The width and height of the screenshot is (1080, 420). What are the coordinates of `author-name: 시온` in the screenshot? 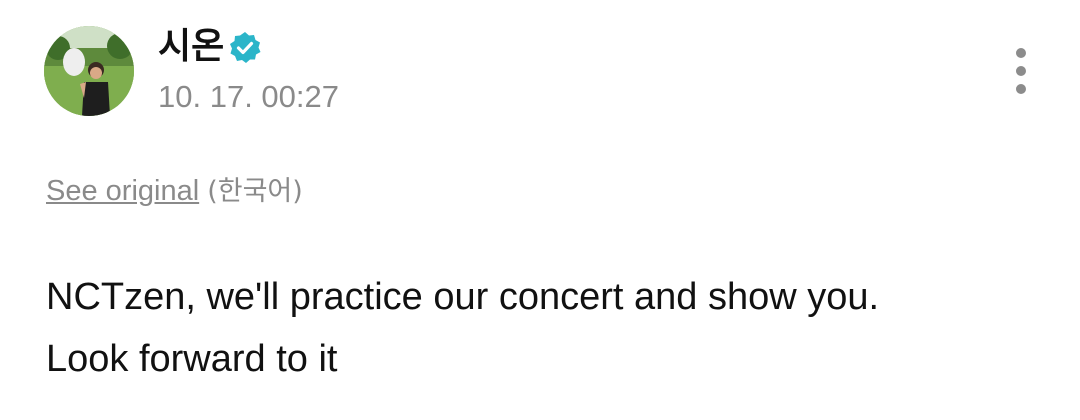 It's located at (191, 47).